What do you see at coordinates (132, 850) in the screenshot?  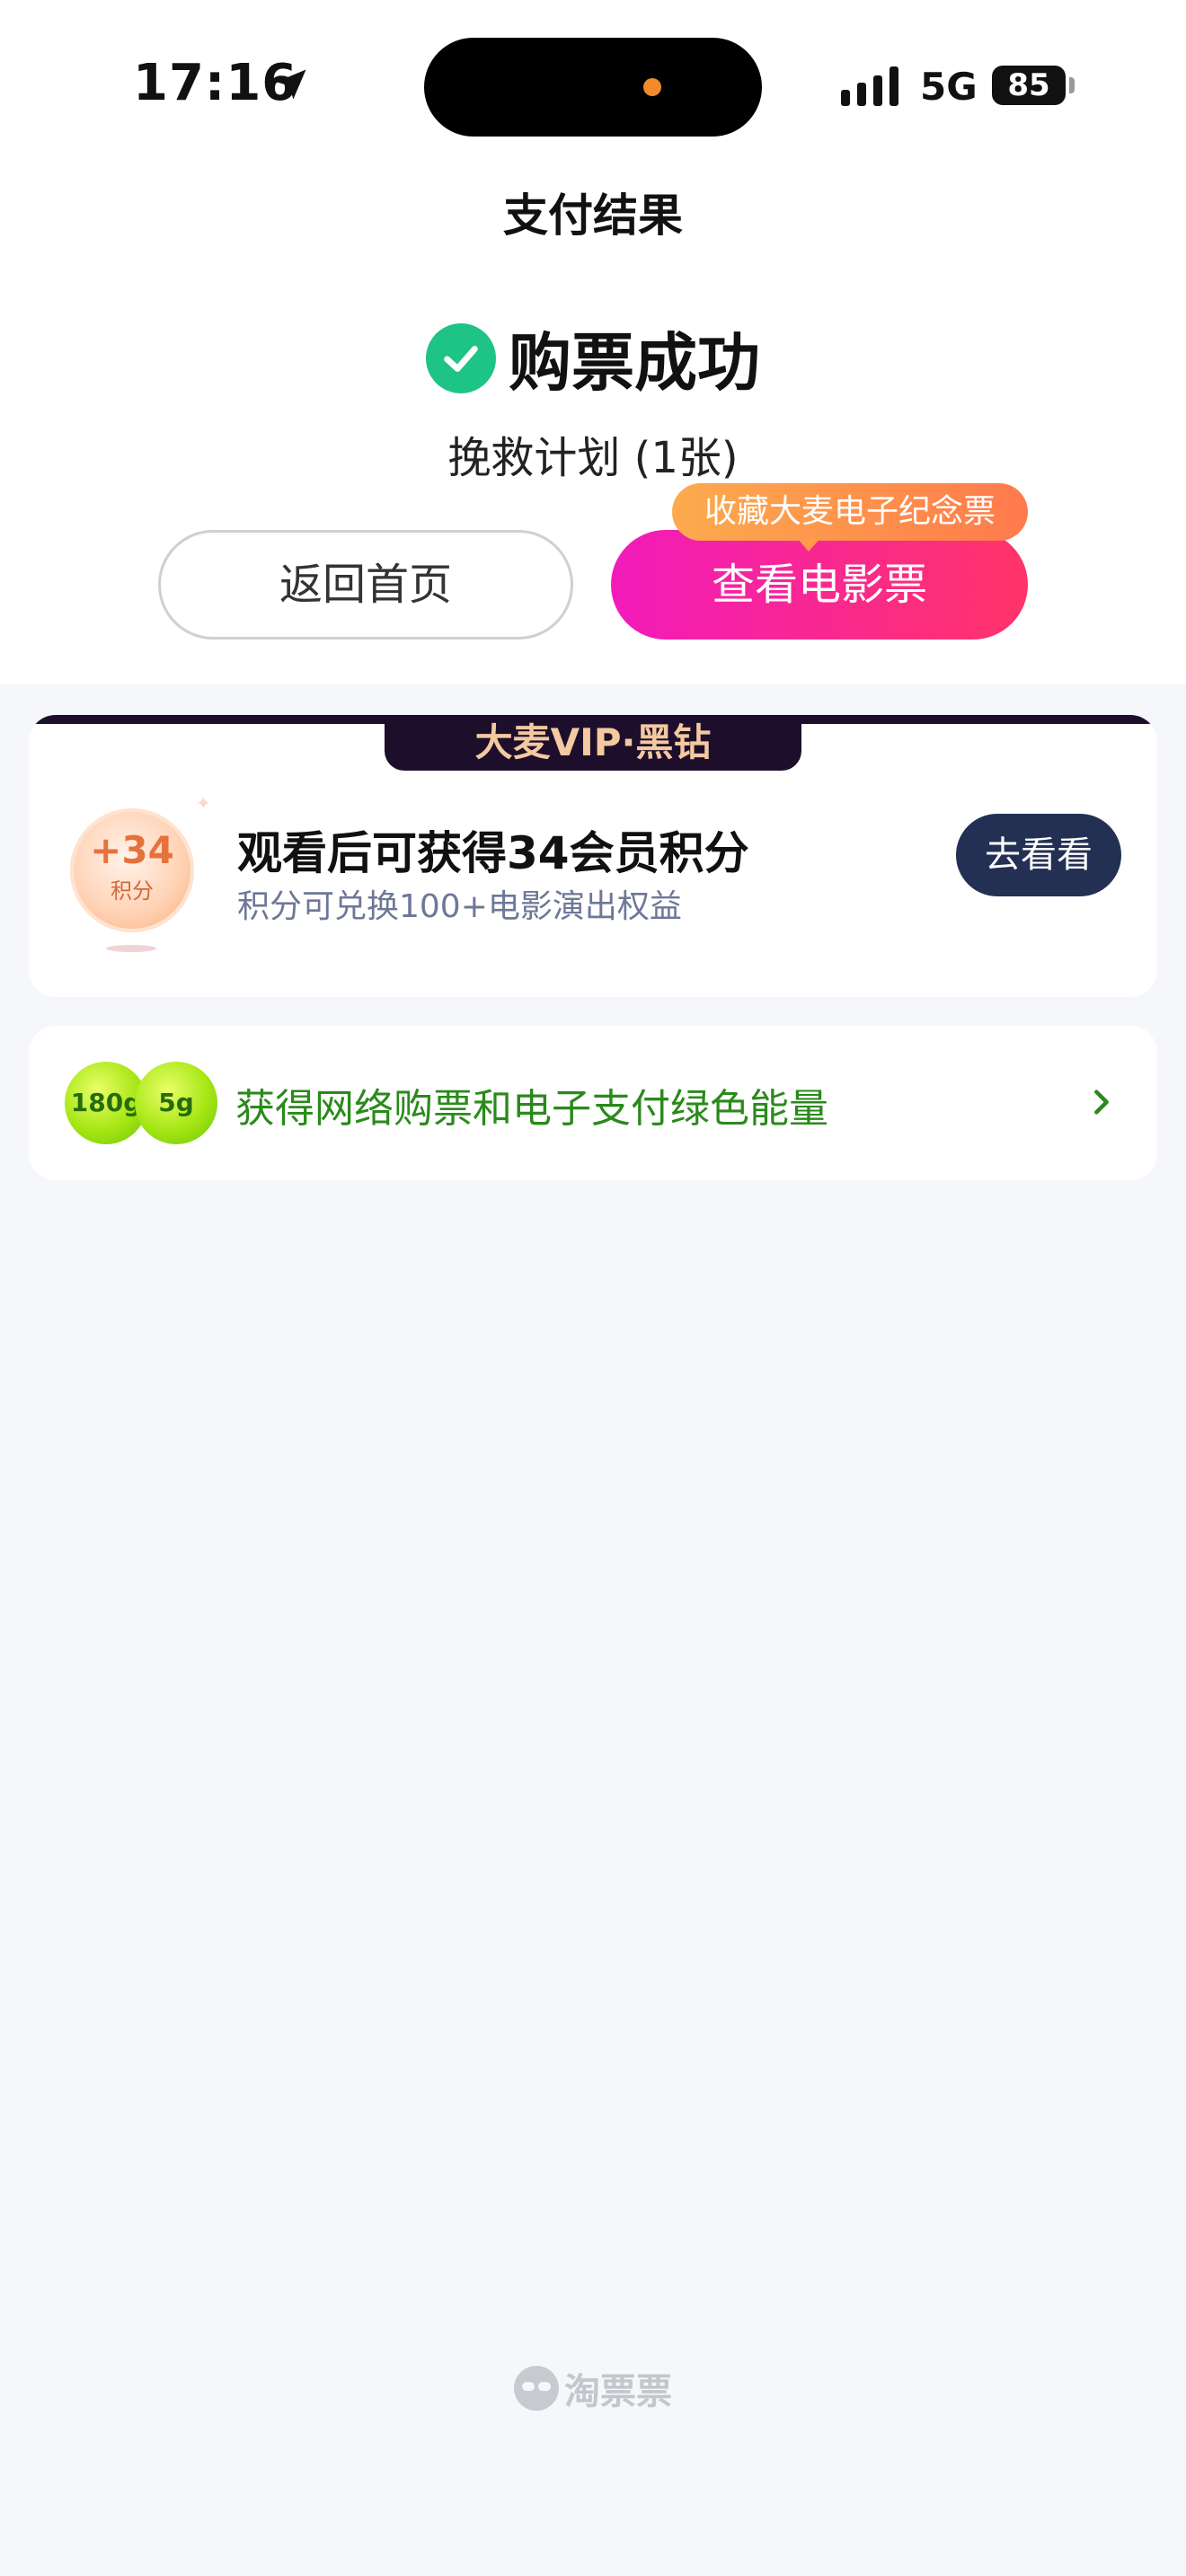 I see `coin-points: +34` at bounding box center [132, 850].